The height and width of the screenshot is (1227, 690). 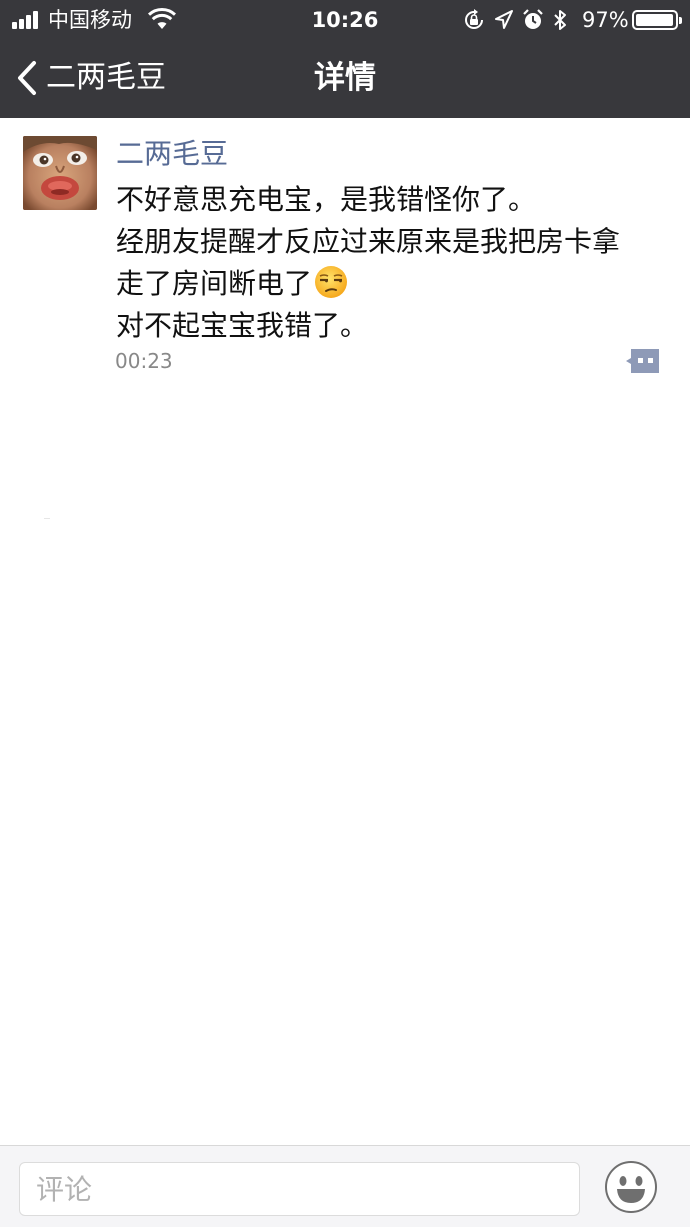 What do you see at coordinates (515, 20) in the screenshot?
I see `status-icons` at bounding box center [515, 20].